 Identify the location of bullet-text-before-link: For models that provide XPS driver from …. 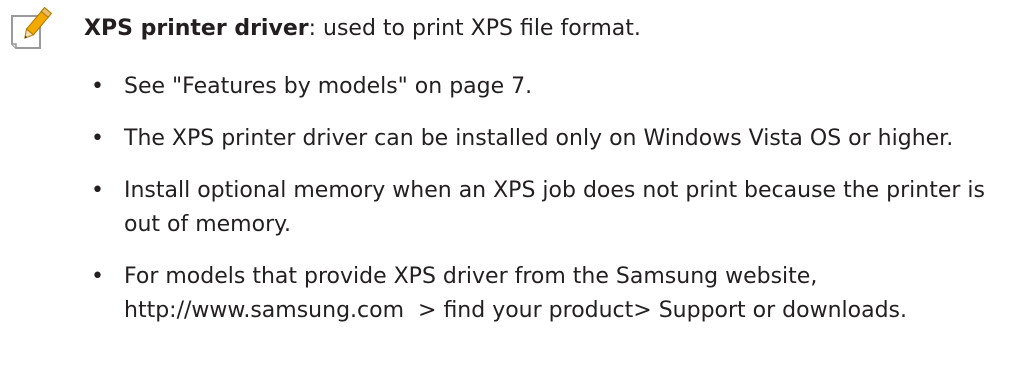
(471, 276).